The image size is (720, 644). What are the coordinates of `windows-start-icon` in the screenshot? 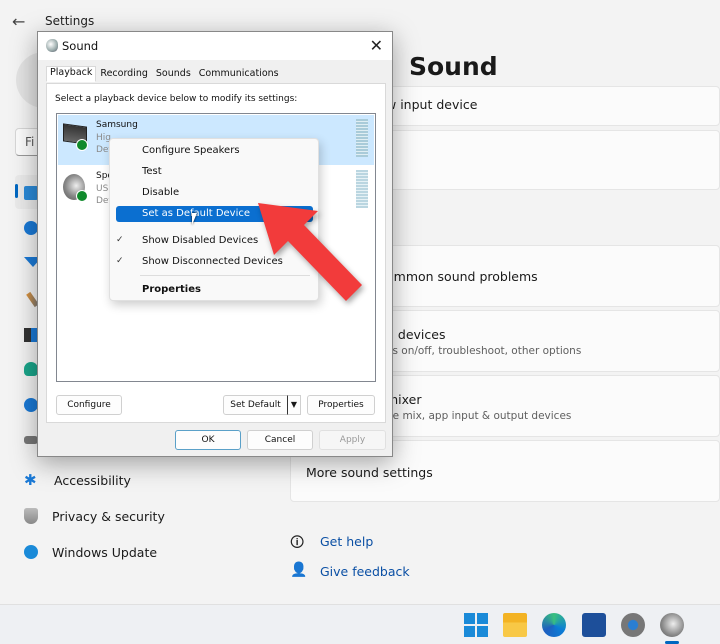 It's located at (476, 625).